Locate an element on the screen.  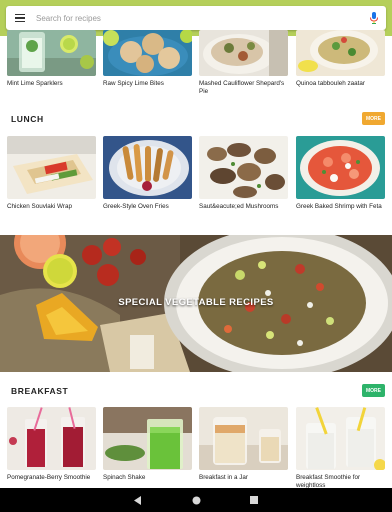
recipe-card: Breakfast Smoothie for weightloss is located at coordinates (340, 448).